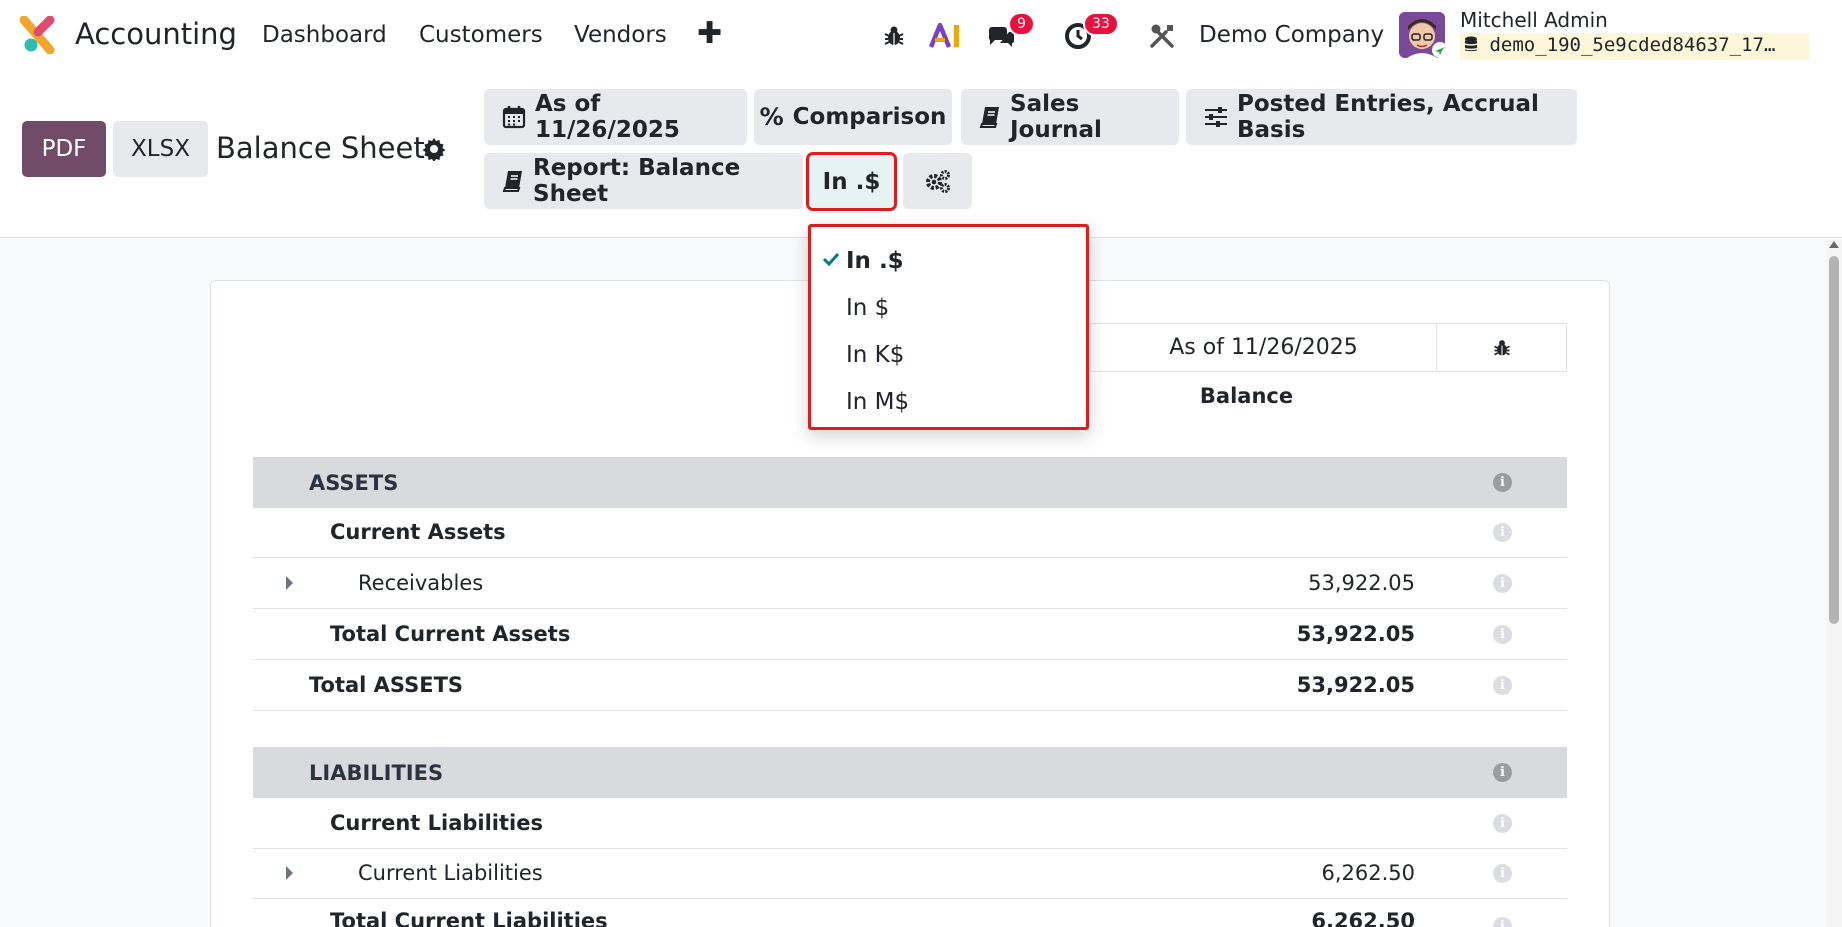  I want to click on report-line-row: Current Liabilities 6,262.50 i, so click(910, 873).